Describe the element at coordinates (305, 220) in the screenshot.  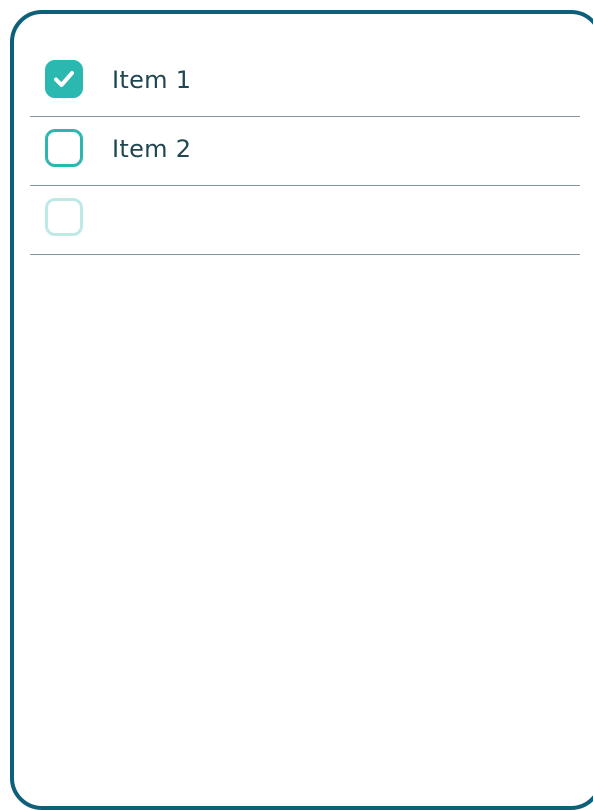
I see `checklist-item-new` at that location.